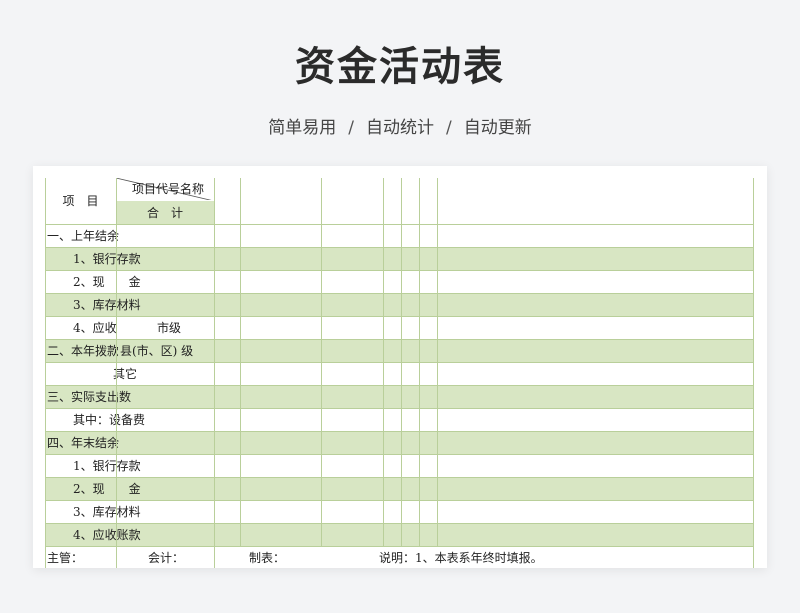 The image size is (800, 613). Describe the element at coordinates (80, 201) in the screenshot. I see `header-item: 项 目` at that location.